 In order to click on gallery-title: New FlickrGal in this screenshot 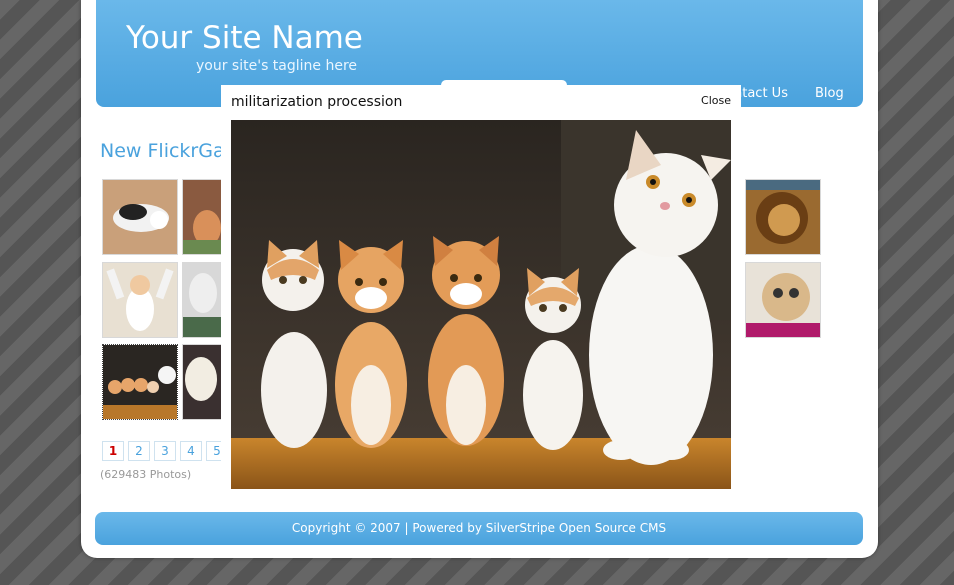, I will do `click(165, 151)`.